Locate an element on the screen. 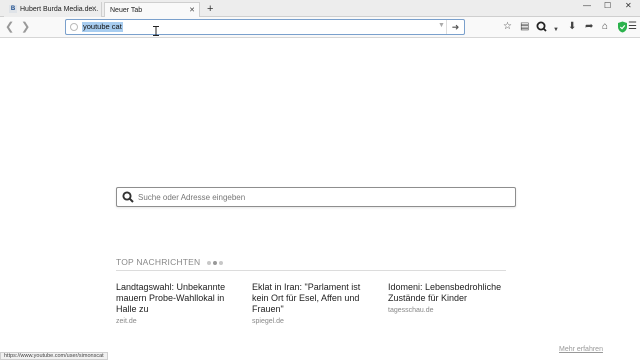 Image resolution: width=640 pixels, height=360 pixels. navigation-bar: ❮ ❯ youtube cat ▼ ➜ ☆ ▤ ▼ ⬇ ➦ ⌂ ☰ is located at coordinates (320, 27).